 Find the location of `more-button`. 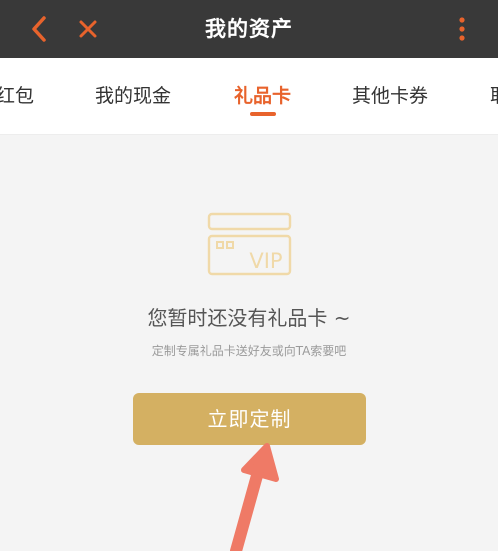

more-button is located at coordinates (462, 29).